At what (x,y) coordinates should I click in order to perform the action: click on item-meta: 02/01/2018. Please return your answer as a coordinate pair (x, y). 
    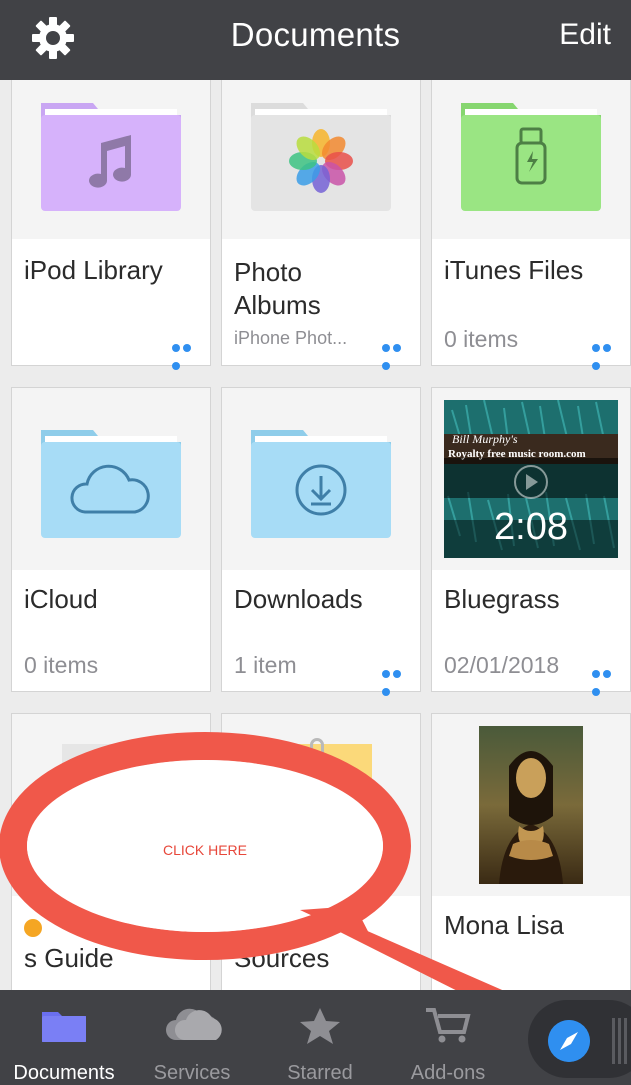
    Looking at the image, I should click on (502, 665).